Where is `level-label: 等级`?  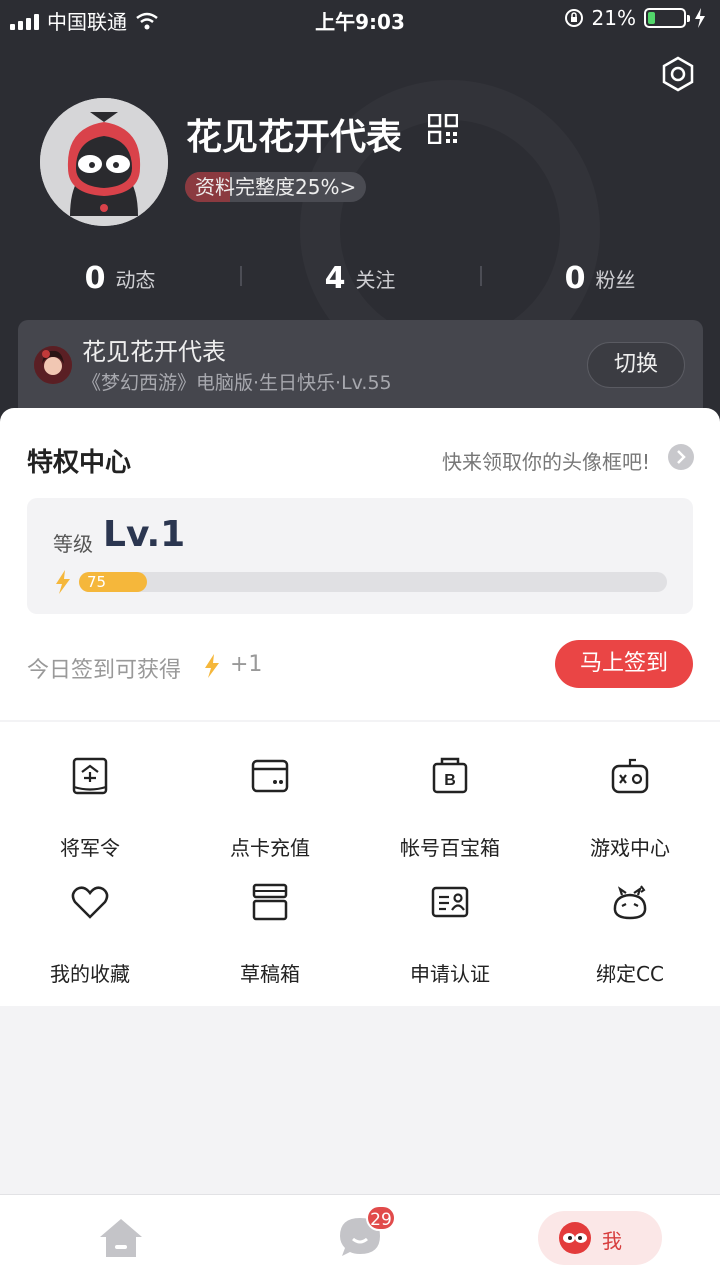 level-label: 等级 is located at coordinates (73, 544).